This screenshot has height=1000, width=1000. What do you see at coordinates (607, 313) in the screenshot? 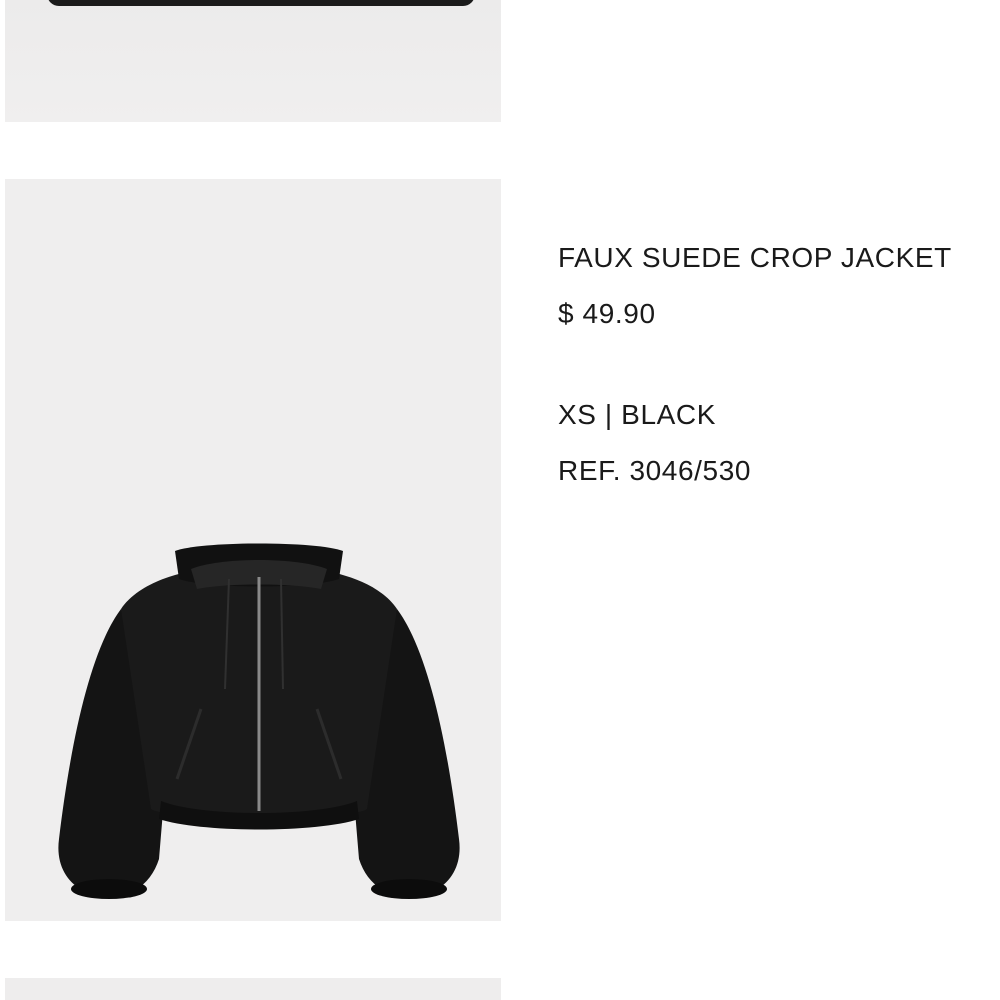
I see `product-price: $ 49.90` at bounding box center [607, 313].